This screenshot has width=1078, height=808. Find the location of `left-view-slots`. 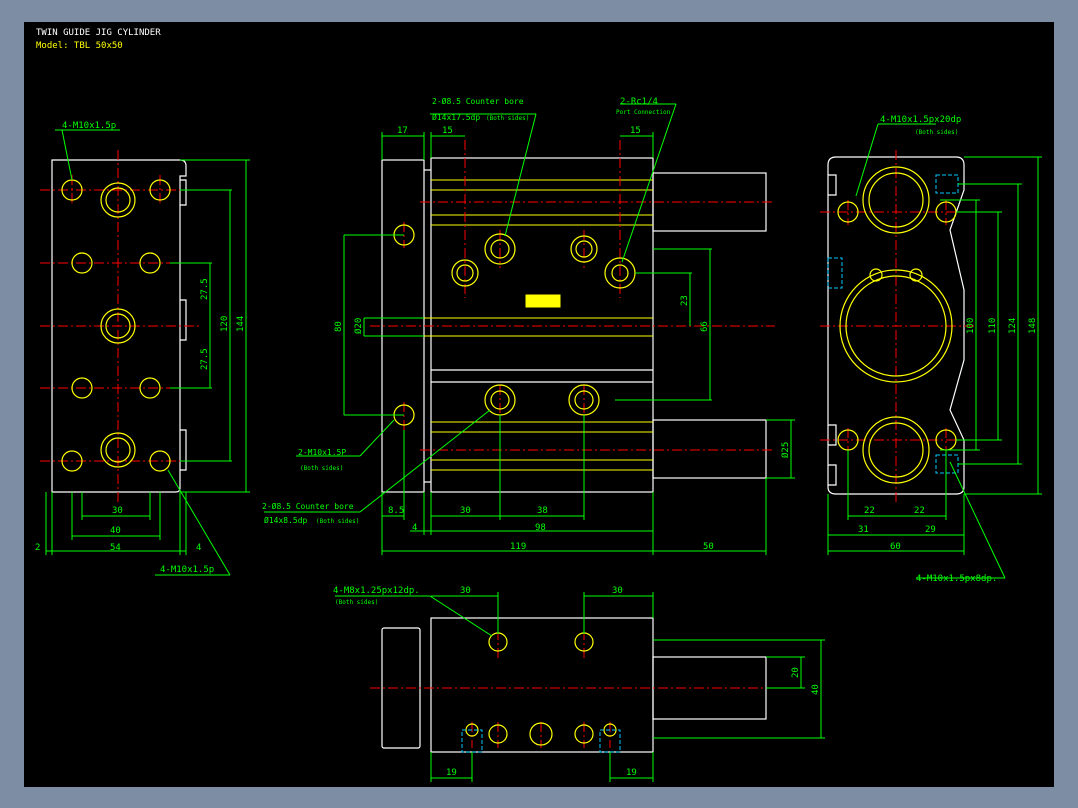

left-view-slots is located at coordinates (183, 325).